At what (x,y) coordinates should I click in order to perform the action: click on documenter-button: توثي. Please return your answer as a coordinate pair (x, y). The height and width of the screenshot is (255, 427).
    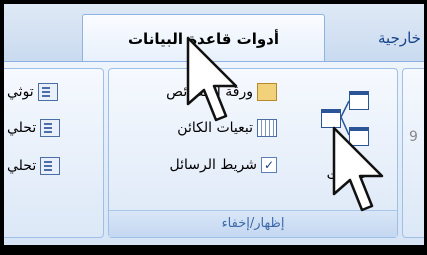
    Looking at the image, I should click on (32, 92).